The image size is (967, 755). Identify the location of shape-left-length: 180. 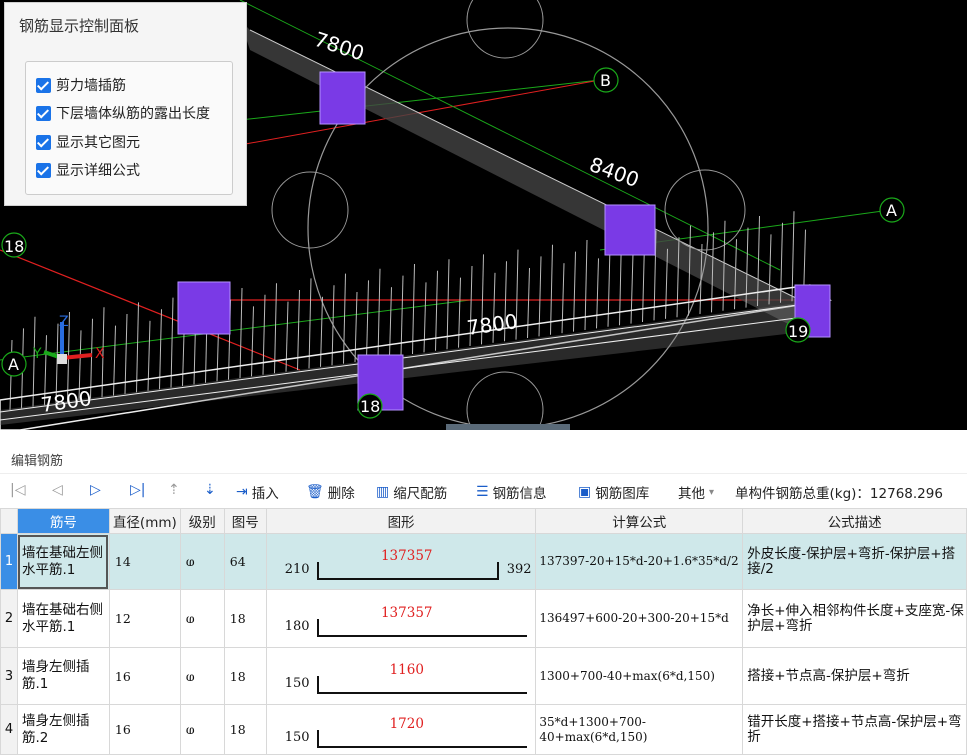
(297, 626).